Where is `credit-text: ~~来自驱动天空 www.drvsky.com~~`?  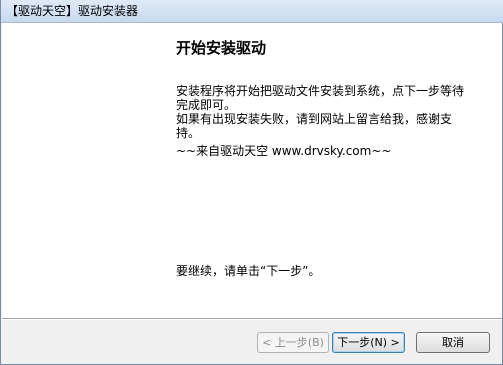
credit-text: ~~来自驱动天空 www.drvsky.com~~ is located at coordinates (284, 151).